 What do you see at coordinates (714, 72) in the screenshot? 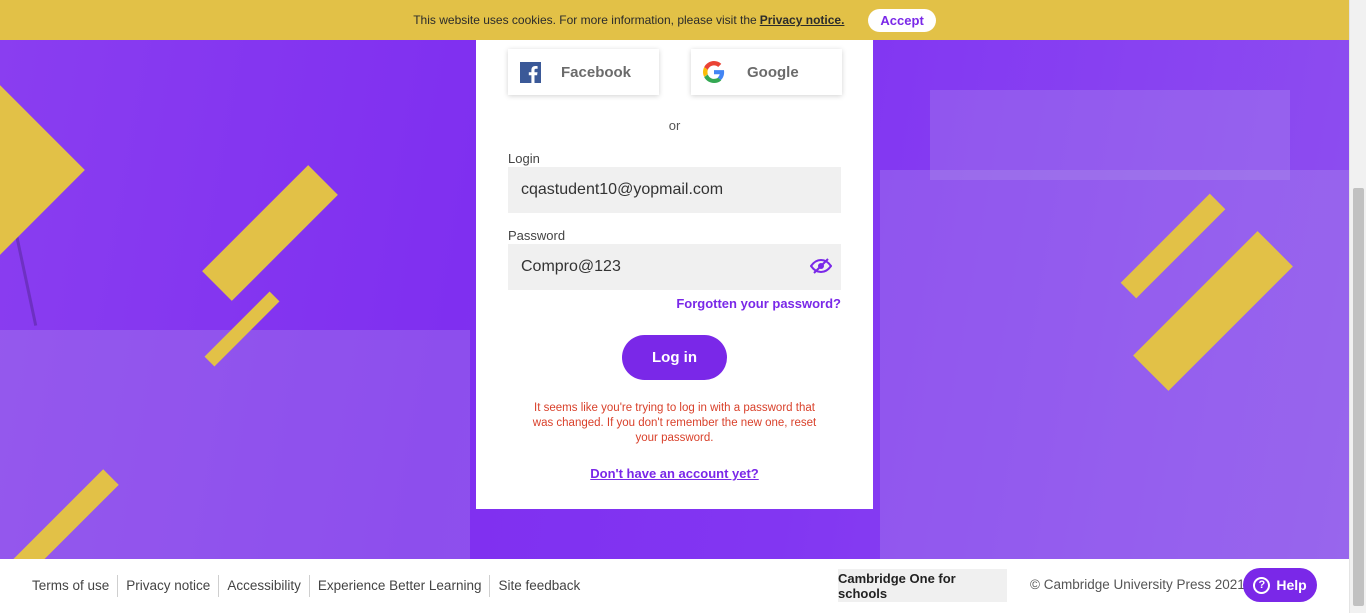
I see `google-icon` at bounding box center [714, 72].